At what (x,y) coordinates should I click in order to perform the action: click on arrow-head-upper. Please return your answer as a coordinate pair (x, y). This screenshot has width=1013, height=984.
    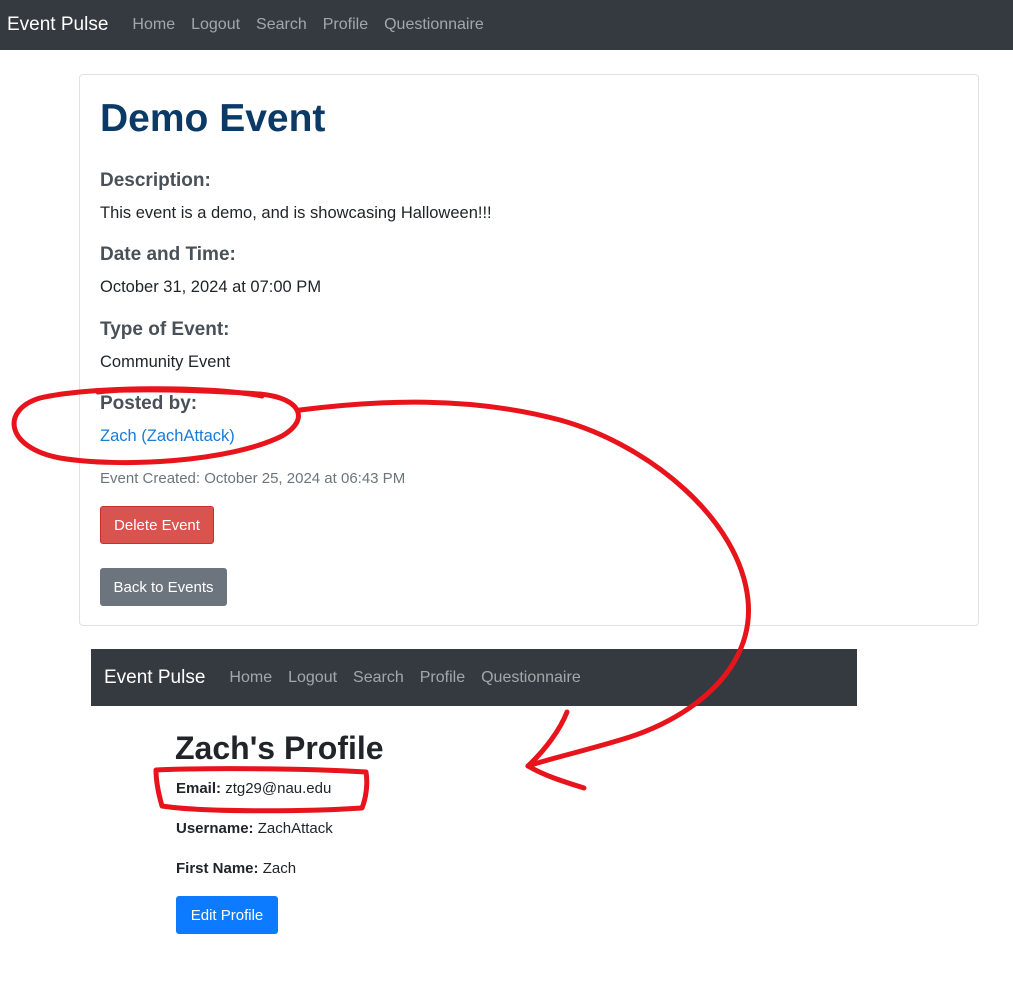
    Looking at the image, I should click on (547, 739).